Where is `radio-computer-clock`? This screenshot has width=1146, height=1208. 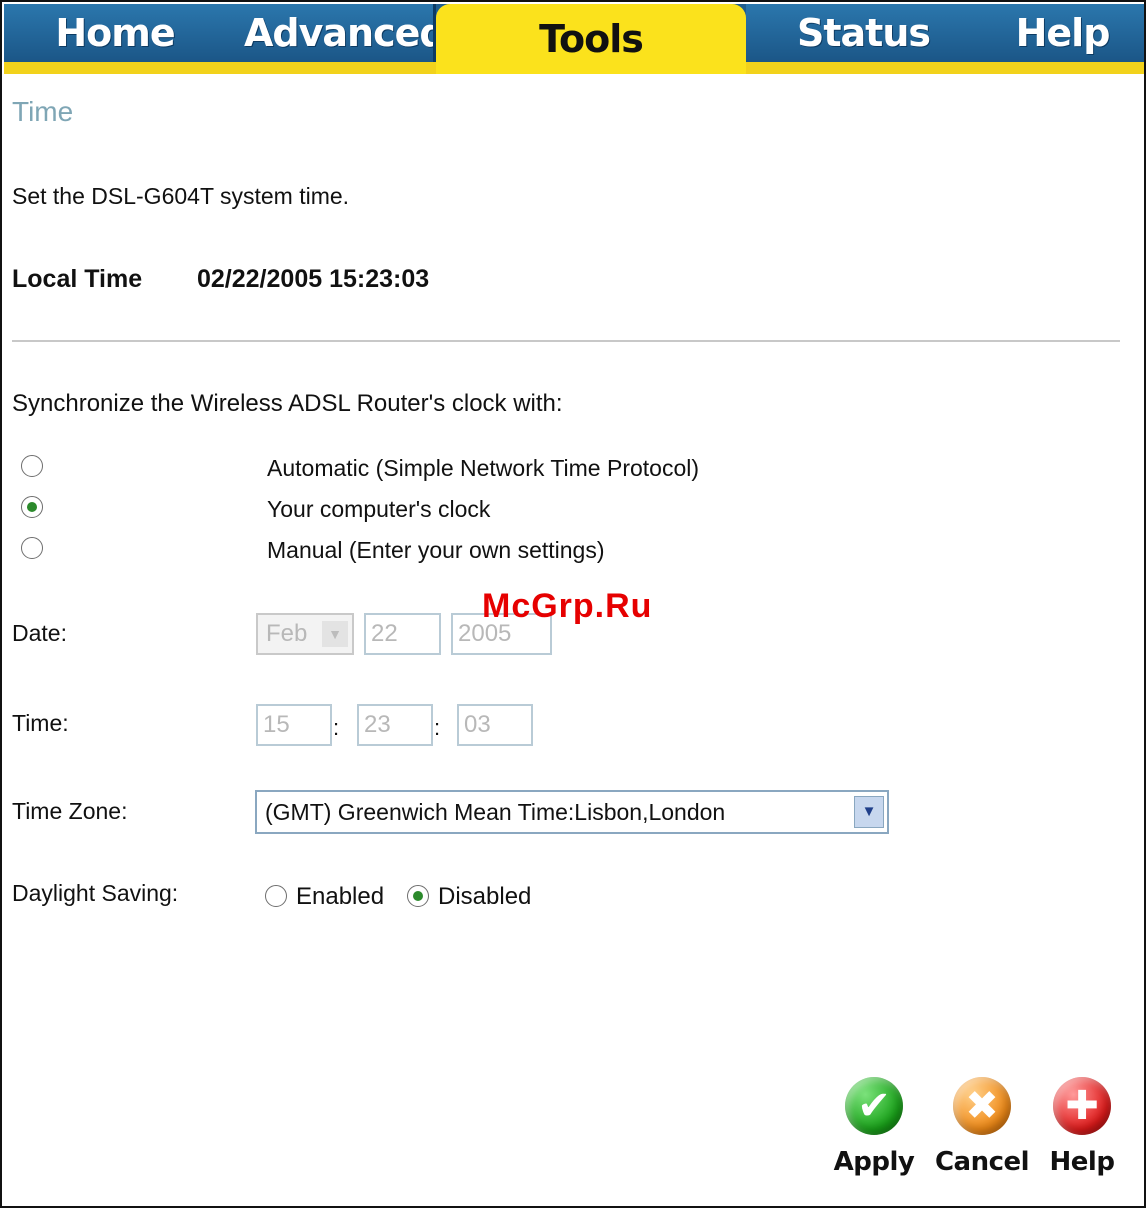
radio-computer-clock is located at coordinates (32, 507).